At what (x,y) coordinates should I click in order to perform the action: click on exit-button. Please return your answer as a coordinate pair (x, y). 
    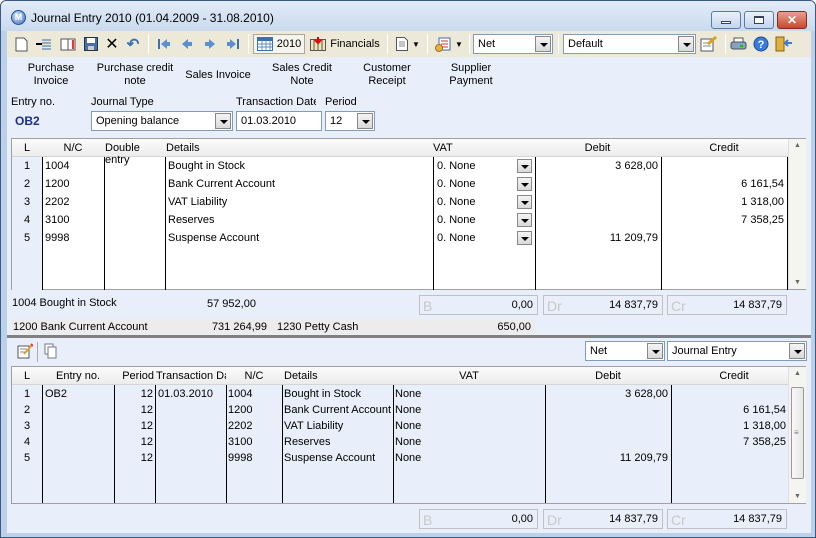
    Looking at the image, I should click on (784, 44).